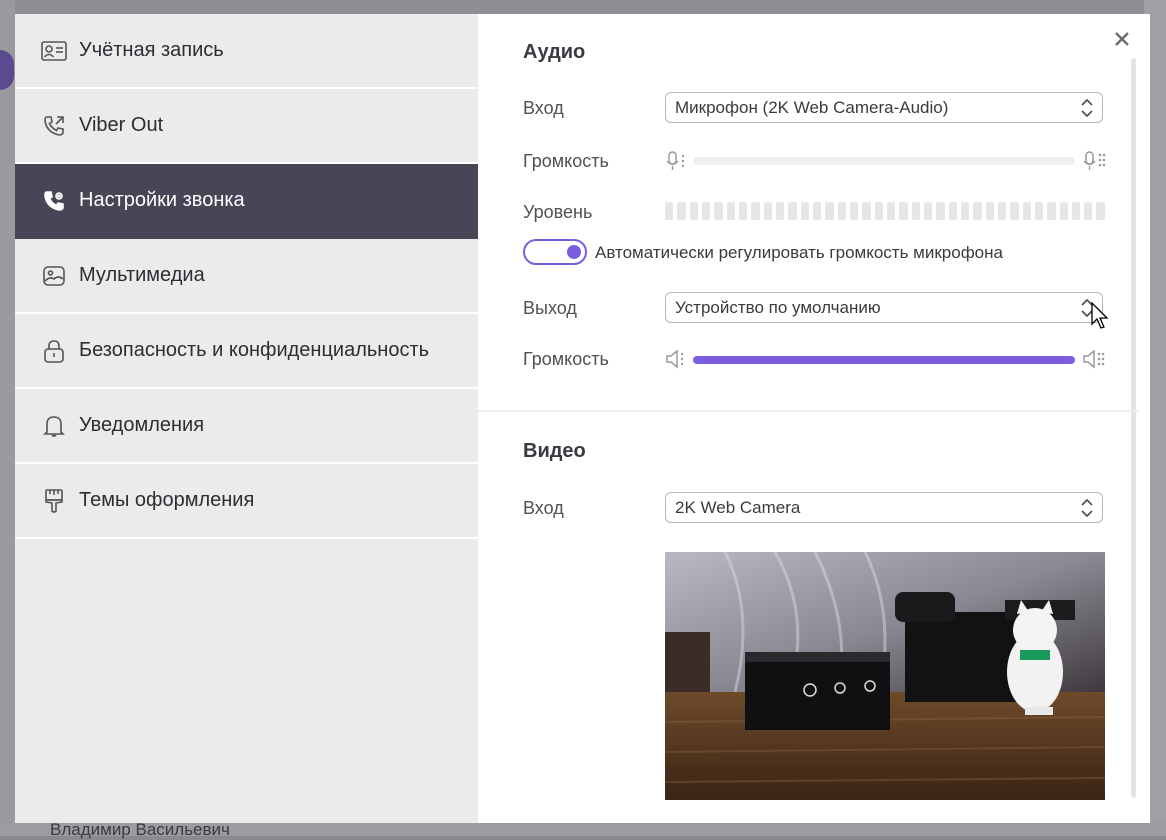 This screenshot has height=840, width=1166. I want to click on sidebar-item-label: Безопасность и конфиденциальность, so click(254, 350).